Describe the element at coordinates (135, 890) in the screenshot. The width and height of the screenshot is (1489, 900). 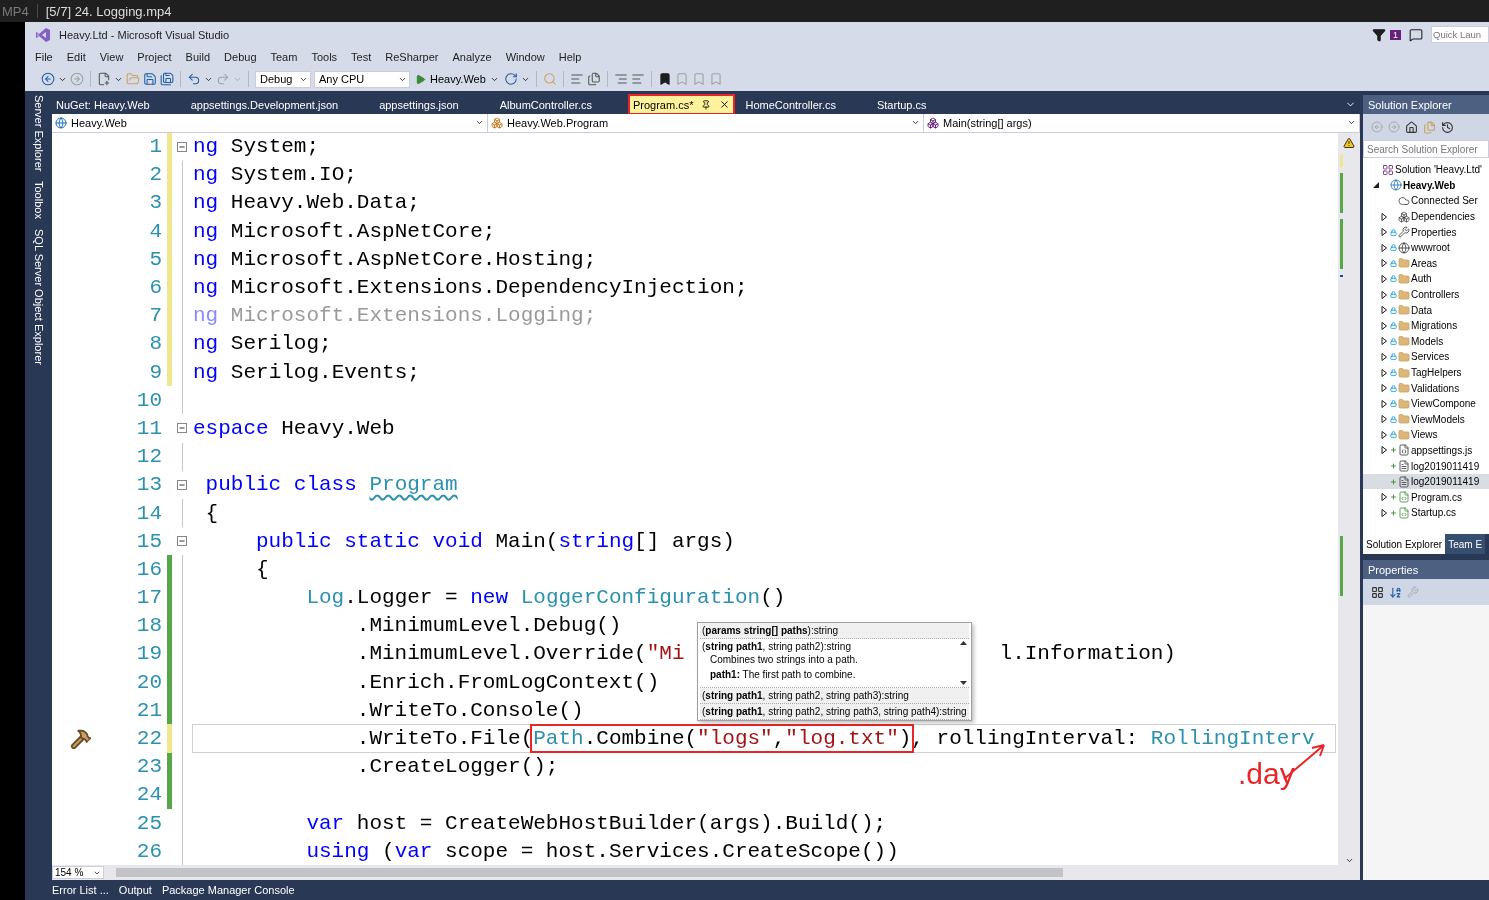
I see `bottom-tab: Output` at that location.